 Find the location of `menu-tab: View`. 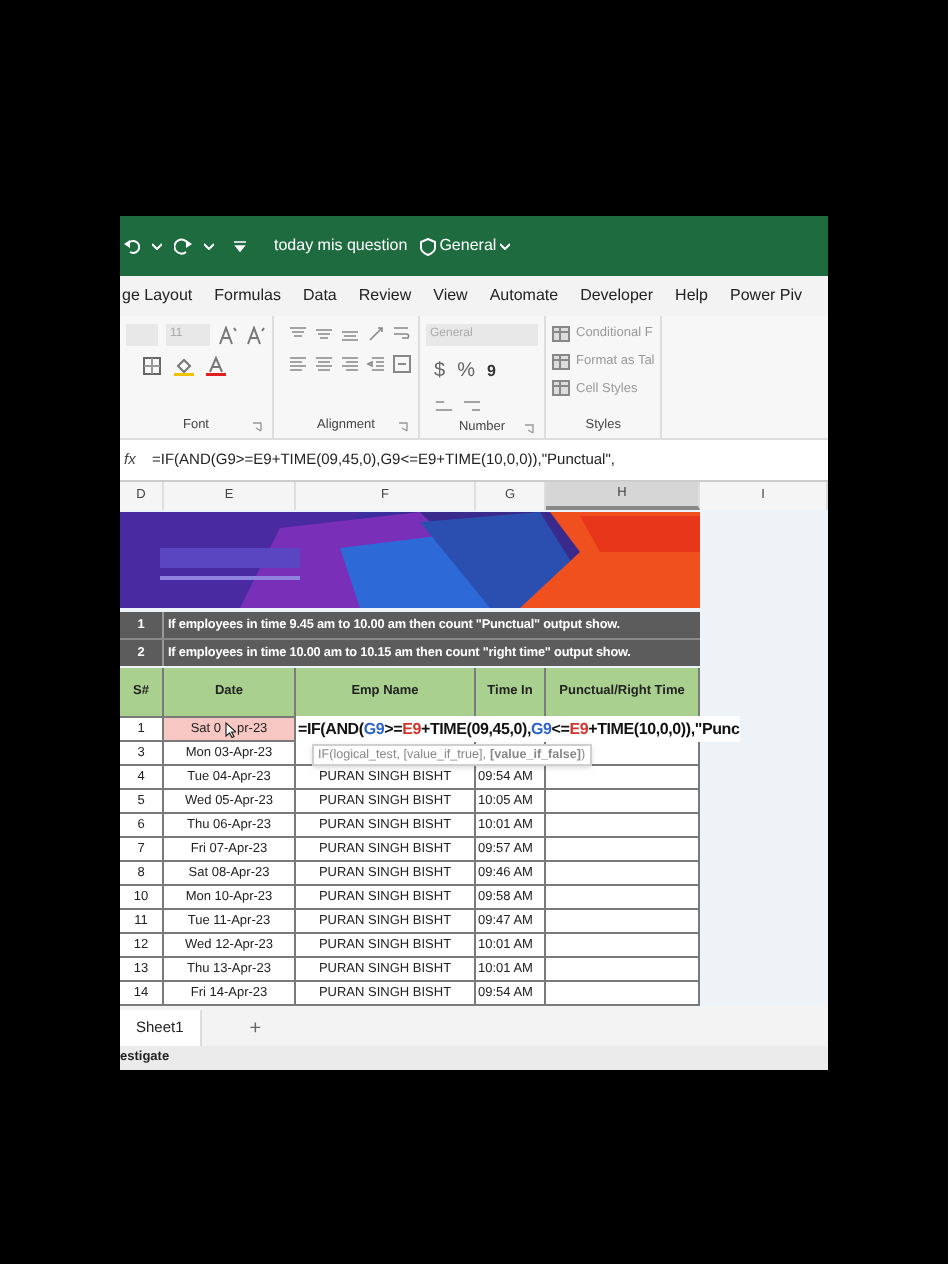

menu-tab: View is located at coordinates (450, 296).